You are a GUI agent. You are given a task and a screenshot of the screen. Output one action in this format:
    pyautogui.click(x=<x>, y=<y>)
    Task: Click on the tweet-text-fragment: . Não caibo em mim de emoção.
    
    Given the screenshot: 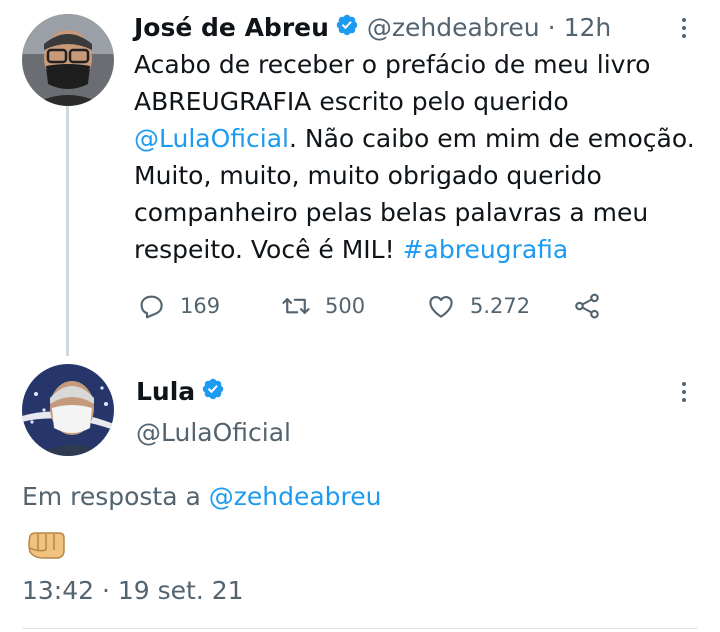 What is the action you would take?
    pyautogui.click(x=491, y=138)
    